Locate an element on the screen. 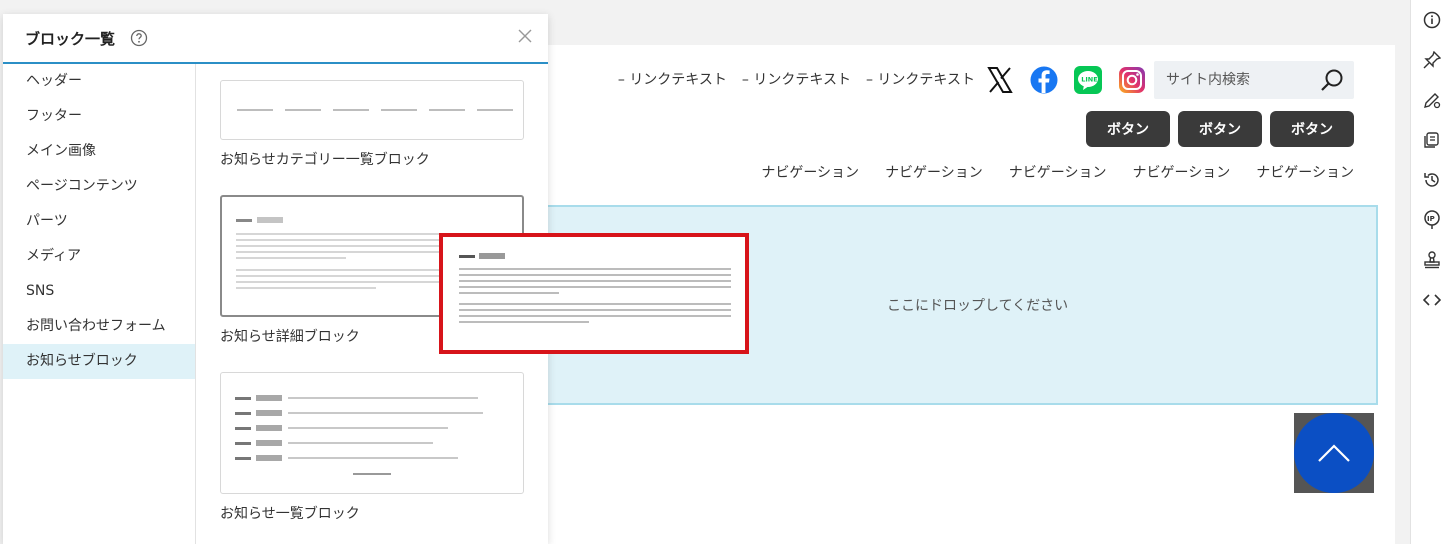 The height and width of the screenshot is (544, 1452). global-nav: ナビゲーション ナビゲーション ナビゲーション ナビゲーション ナビゲーション is located at coordinates (1057, 172).